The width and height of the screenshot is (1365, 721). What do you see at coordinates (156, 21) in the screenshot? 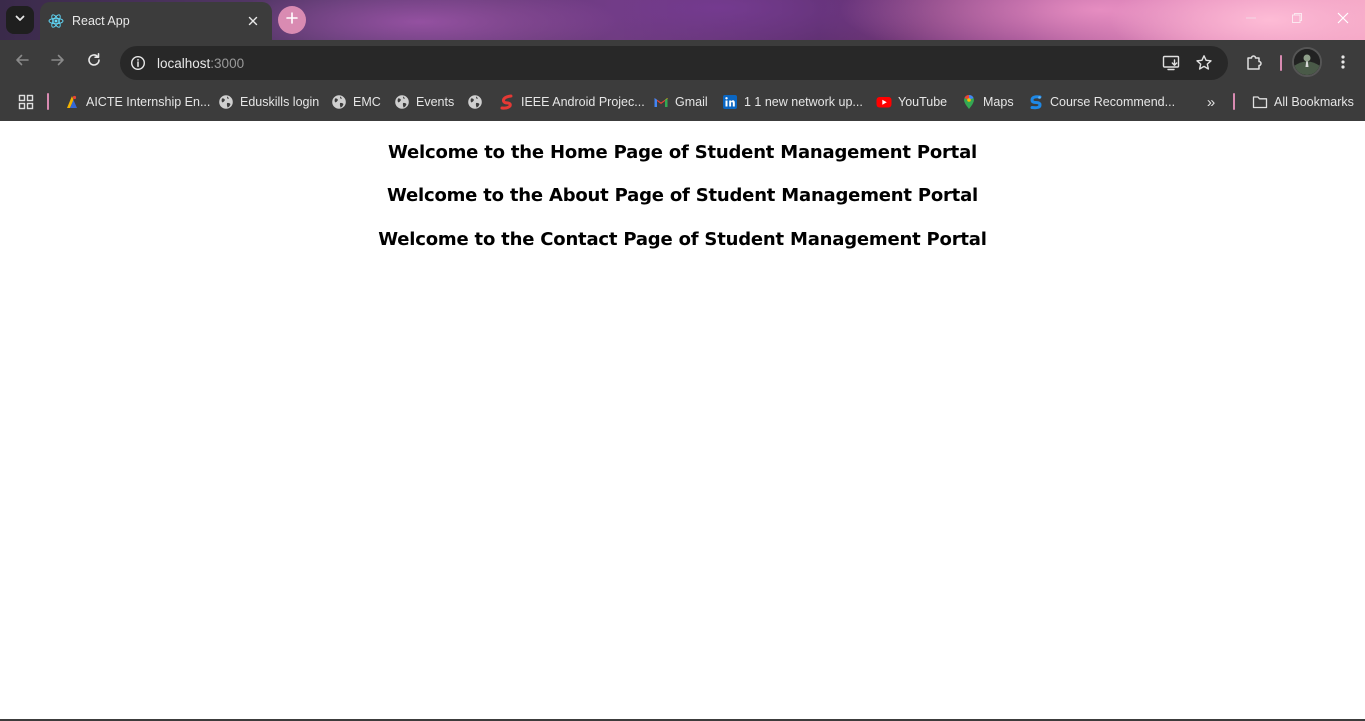
I see `browser-tab-active: React App` at bounding box center [156, 21].